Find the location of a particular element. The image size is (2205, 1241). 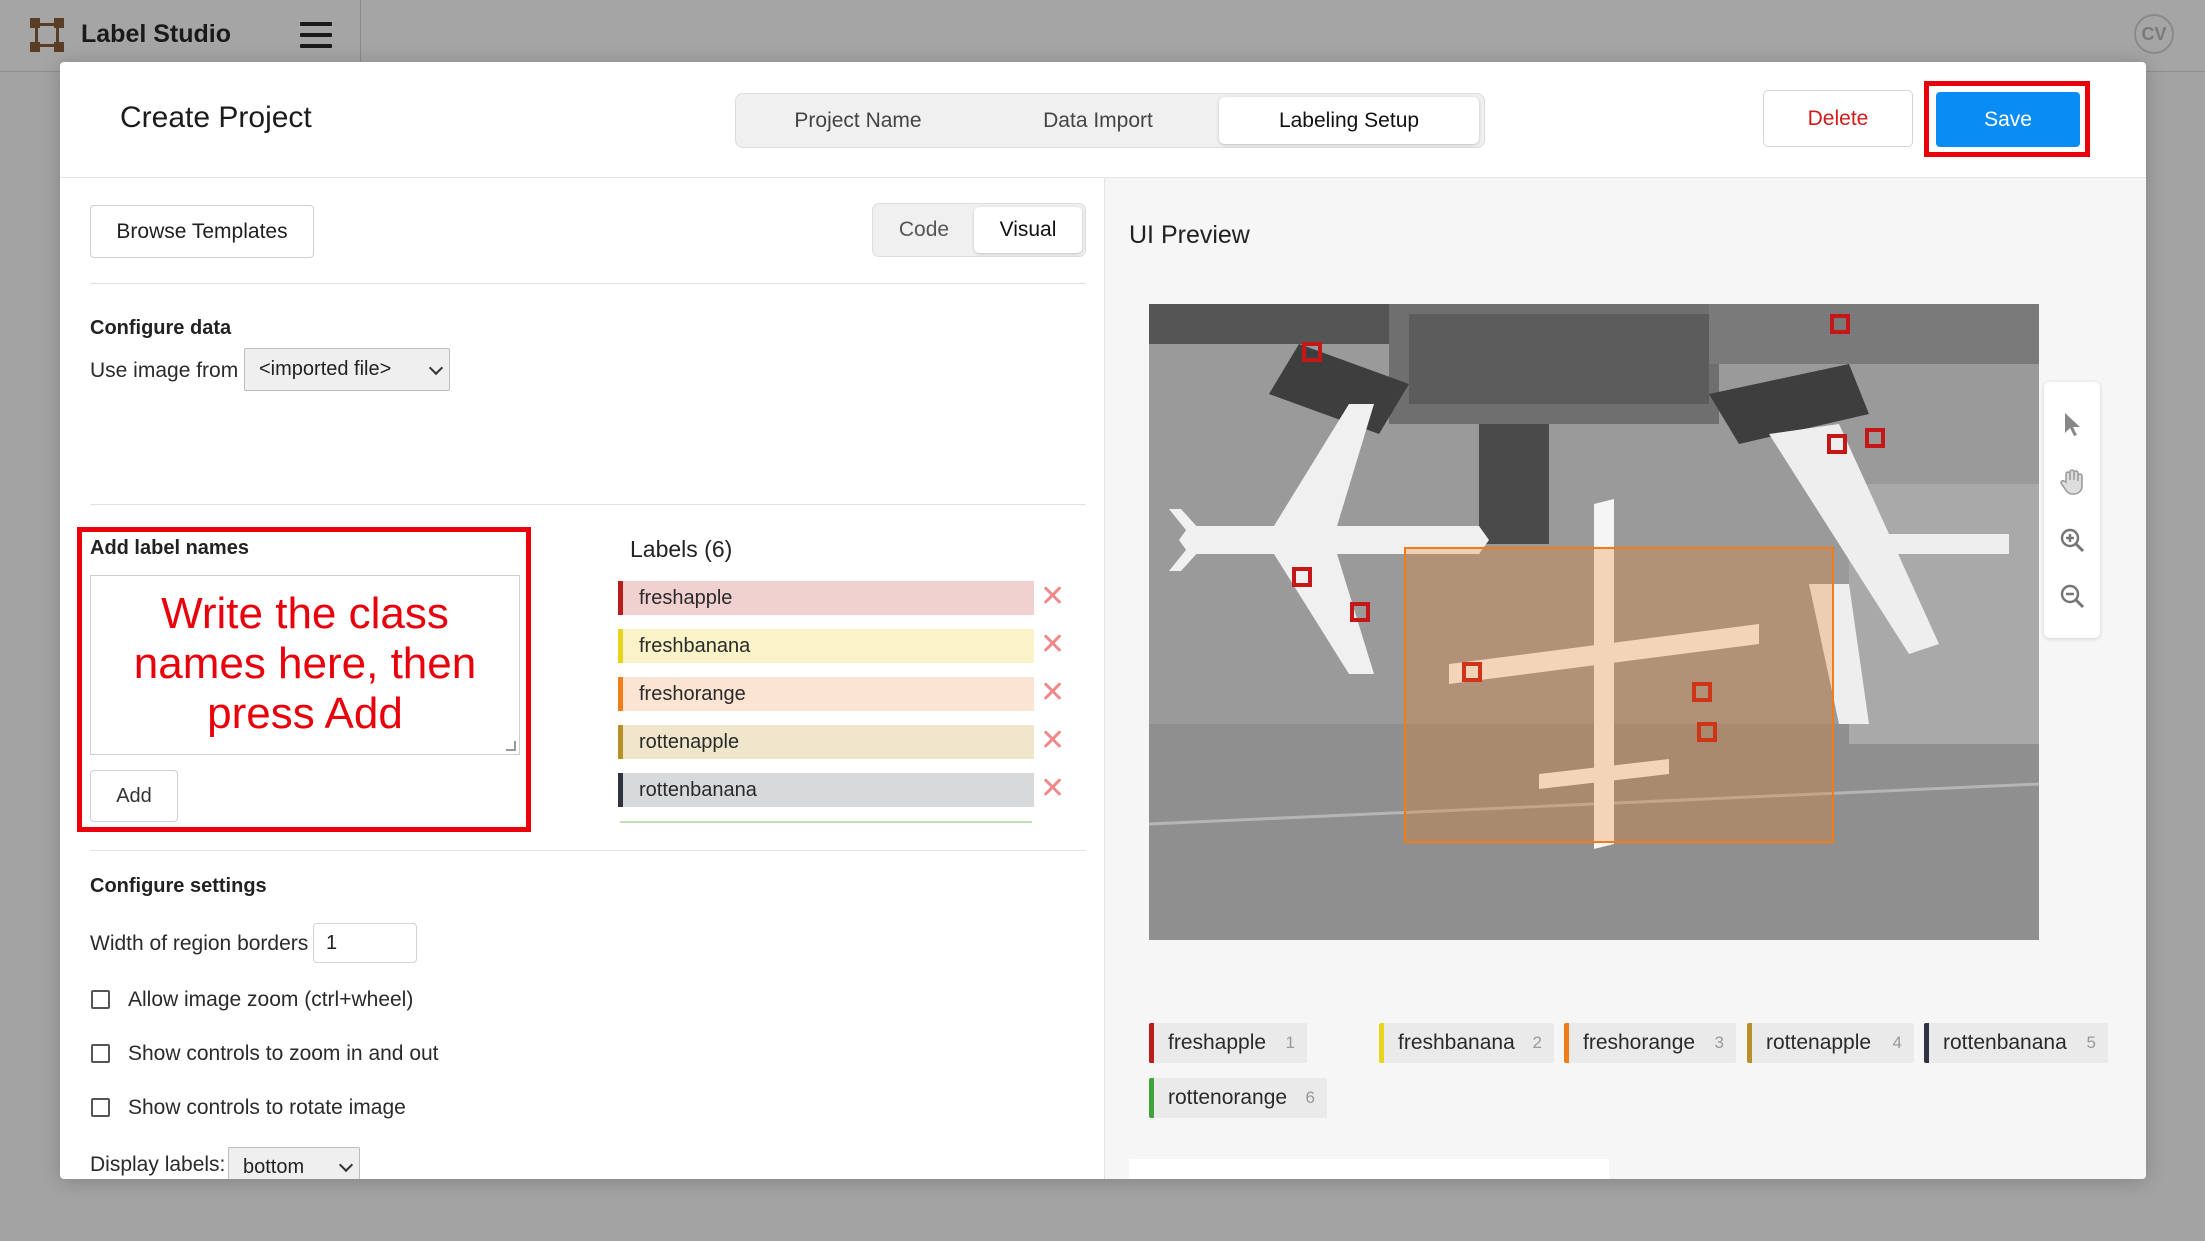

allow-zoom-label: Allow image zoom (ctrl+wheel) is located at coordinates (271, 999).